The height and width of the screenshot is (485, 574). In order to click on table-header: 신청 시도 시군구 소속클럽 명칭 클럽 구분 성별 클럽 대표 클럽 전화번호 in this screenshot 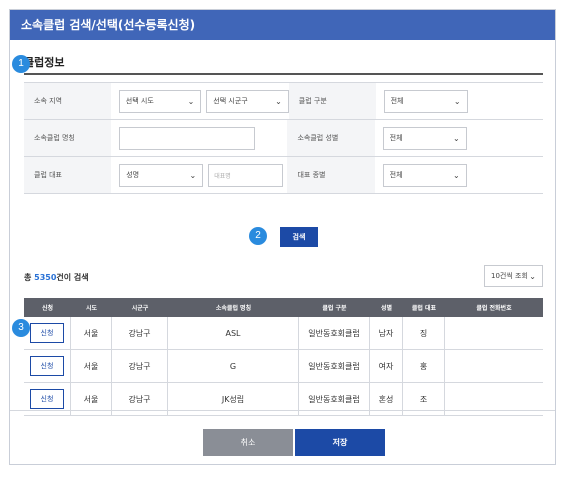, I will do `click(283, 307)`.